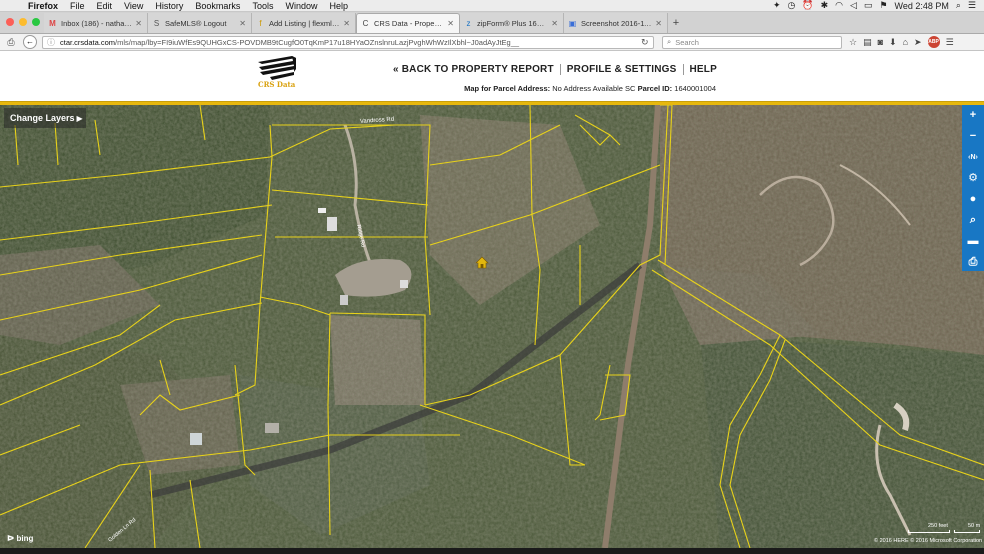 This screenshot has width=984, height=554. Describe the element at coordinates (905, 42) in the screenshot. I see `home-icon: ⌂` at that location.